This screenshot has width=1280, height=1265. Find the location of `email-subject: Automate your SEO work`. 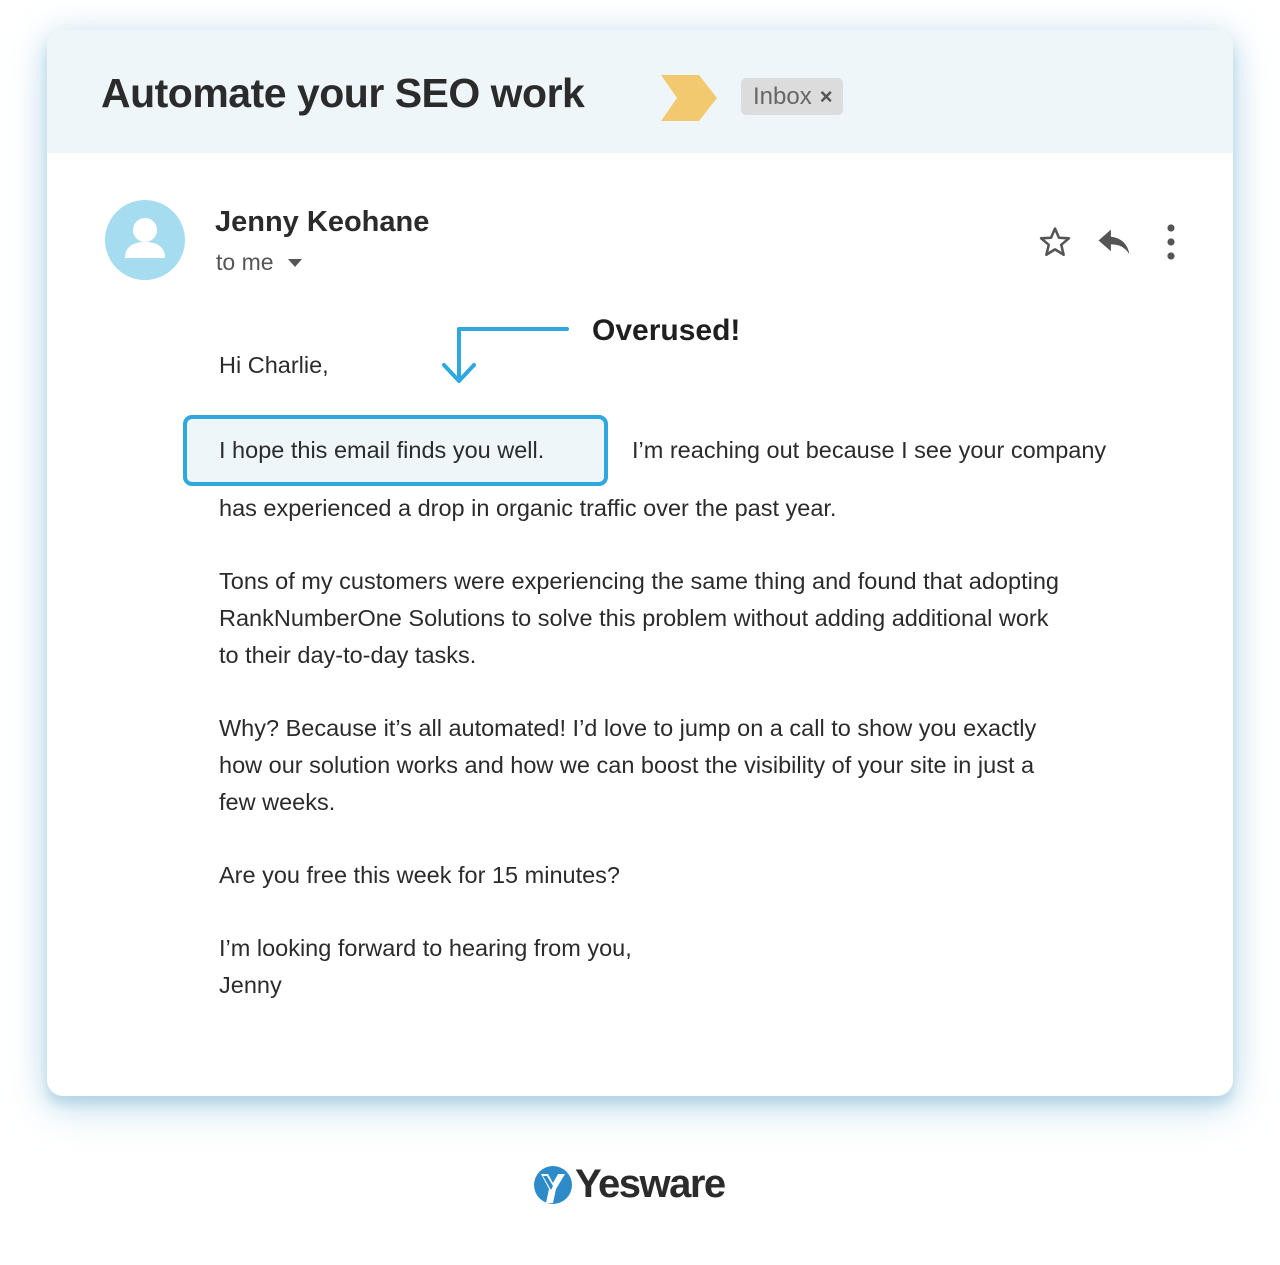

email-subject: Automate your SEO work is located at coordinates (343, 93).